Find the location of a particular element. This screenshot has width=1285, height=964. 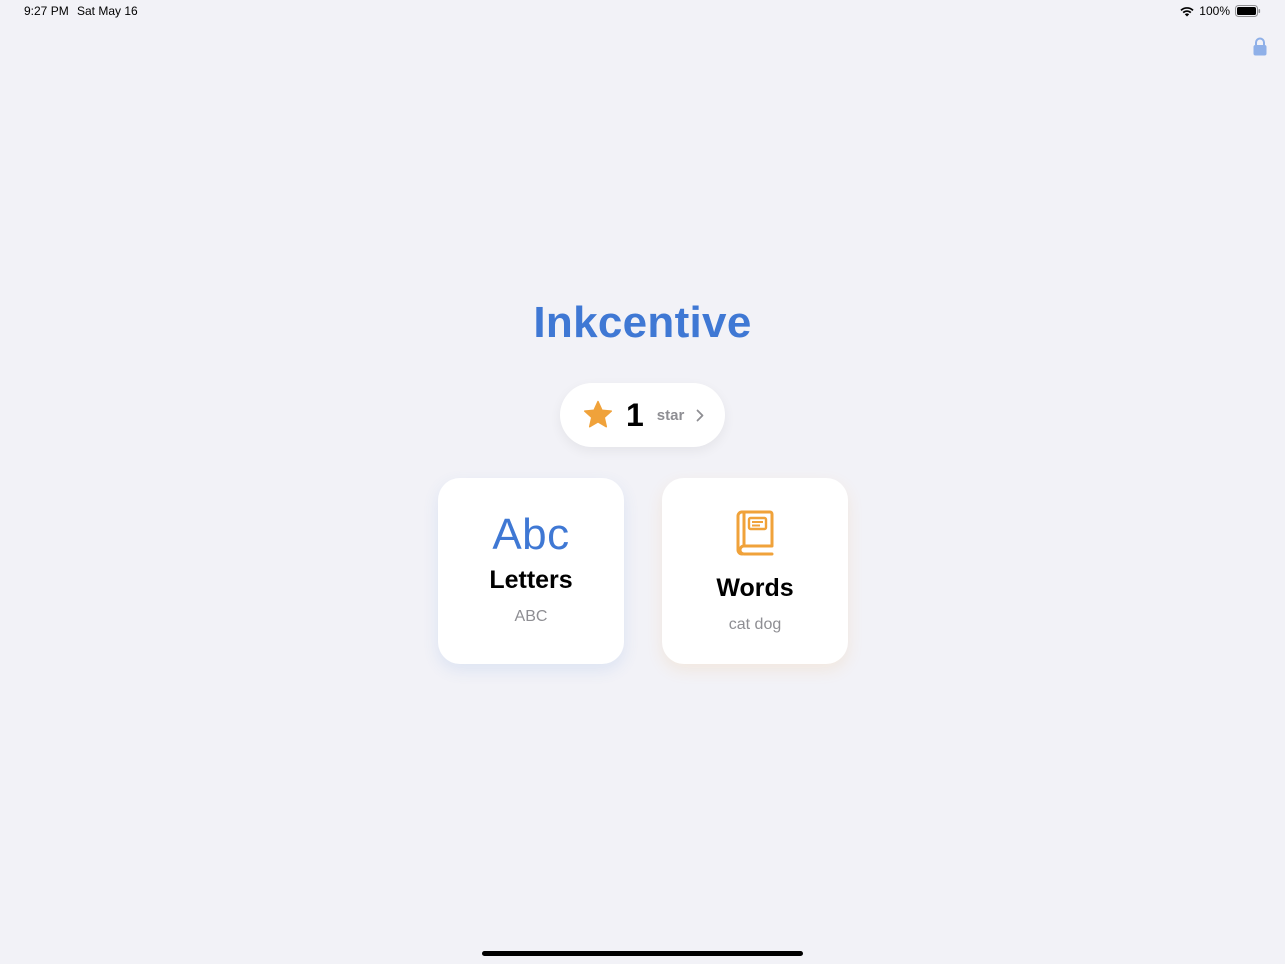

abc-icon: Abc is located at coordinates (531, 534).